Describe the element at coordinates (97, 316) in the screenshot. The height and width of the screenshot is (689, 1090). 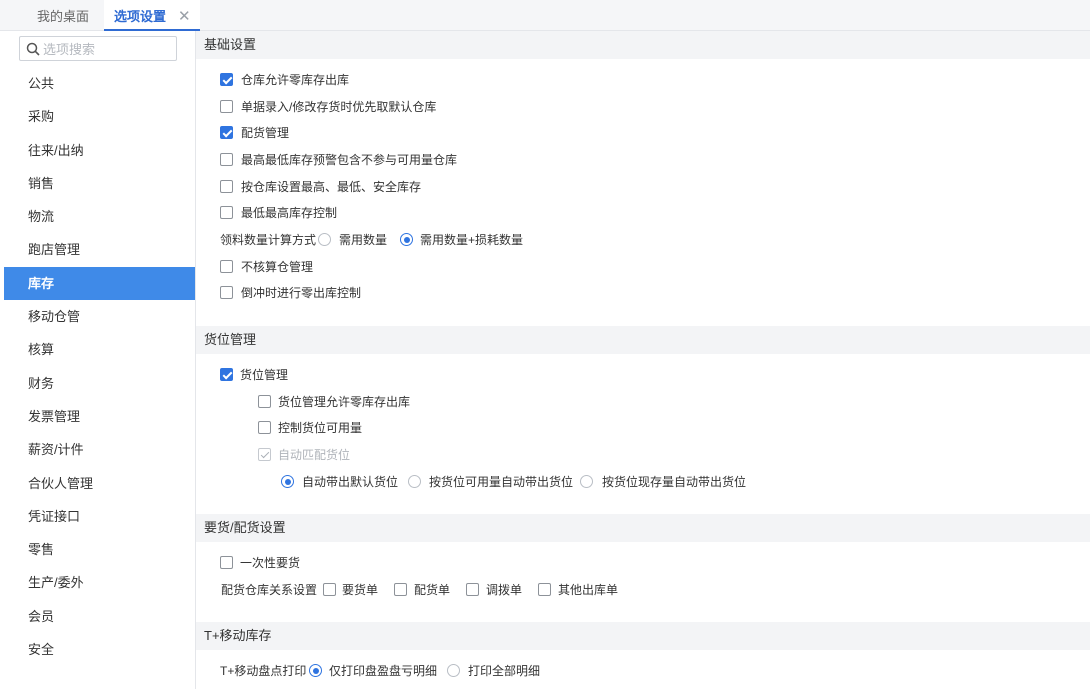
I see `sidebar-item-mobile-warehouse: 移动仓管` at that location.